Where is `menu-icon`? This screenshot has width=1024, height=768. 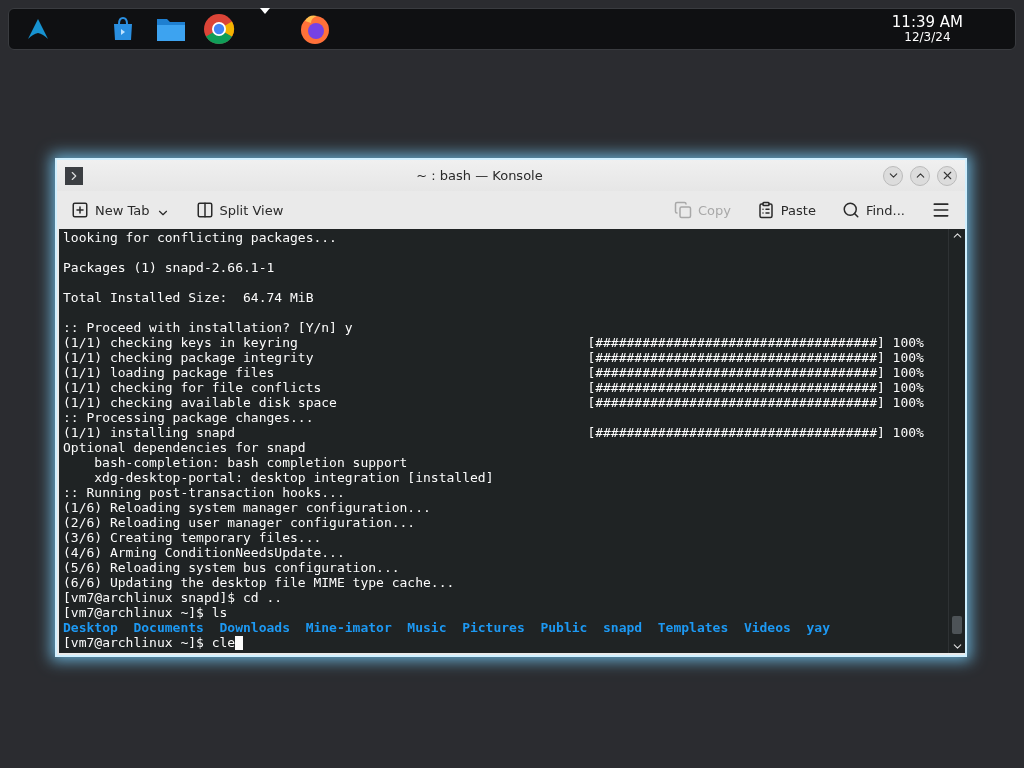
menu-icon is located at coordinates (941, 210).